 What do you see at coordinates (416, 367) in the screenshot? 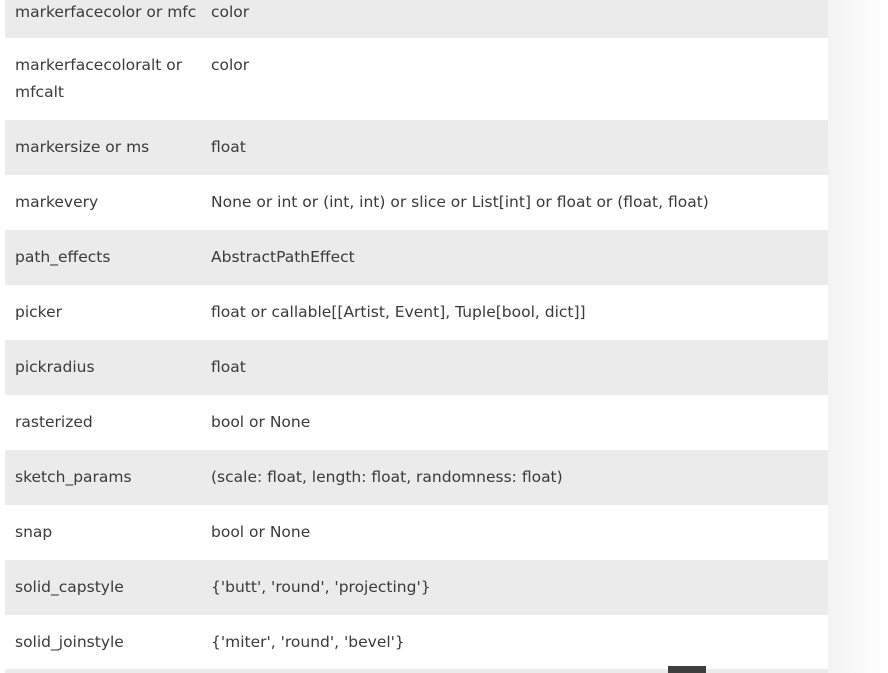
I see `table-row: pickradius float` at bounding box center [416, 367].